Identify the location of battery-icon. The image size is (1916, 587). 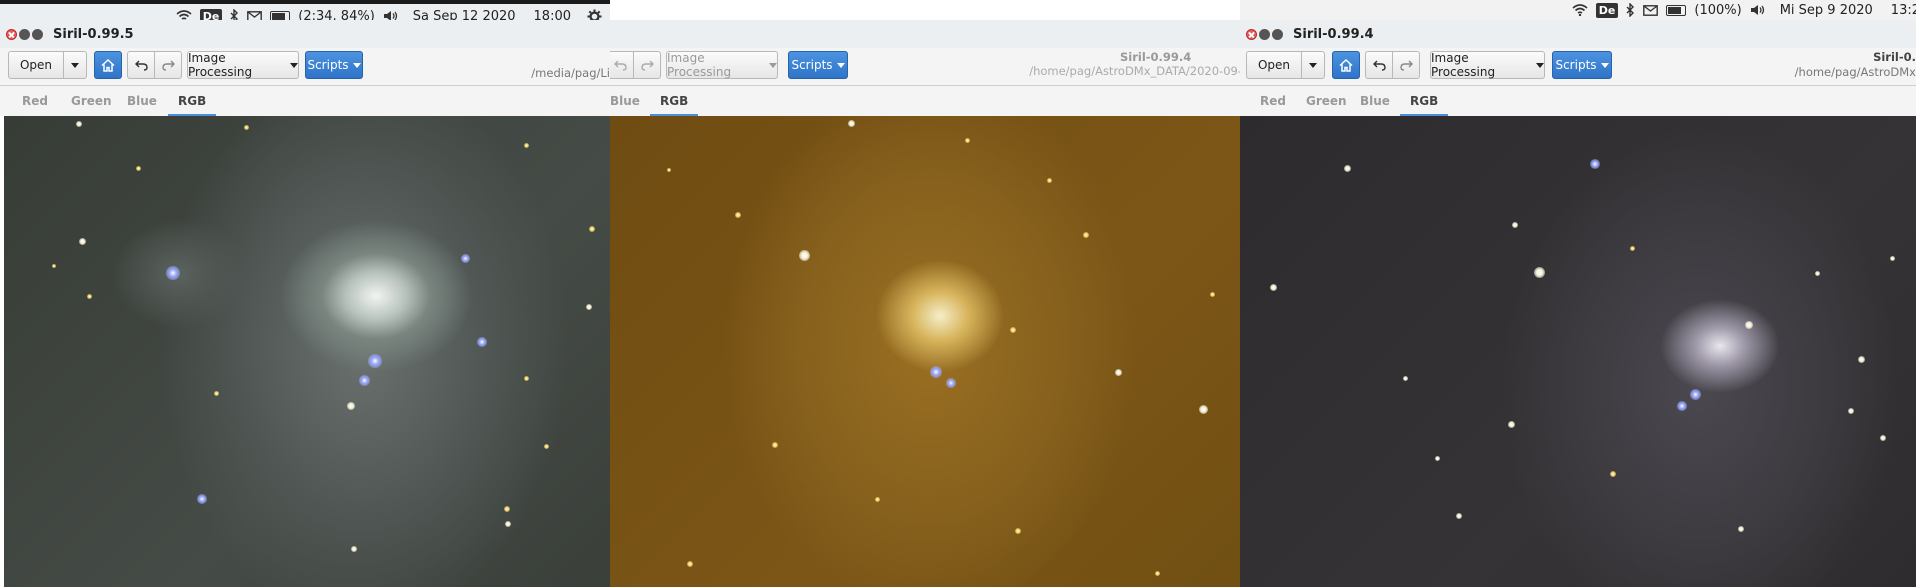
(1676, 10).